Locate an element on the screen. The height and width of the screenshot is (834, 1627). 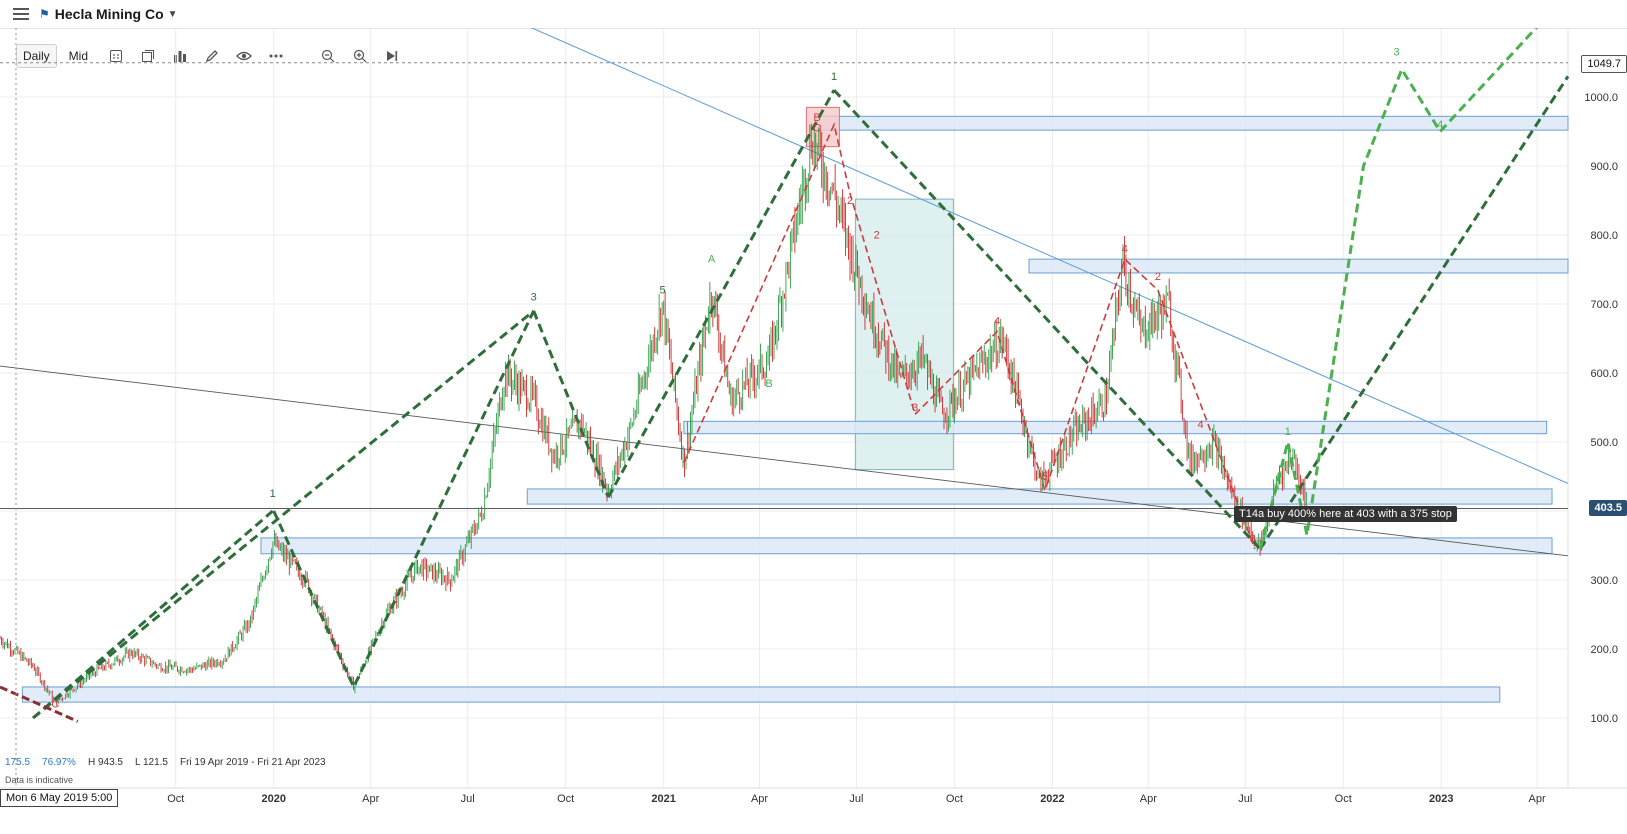
hamburger-menu-icon is located at coordinates (21, 14).